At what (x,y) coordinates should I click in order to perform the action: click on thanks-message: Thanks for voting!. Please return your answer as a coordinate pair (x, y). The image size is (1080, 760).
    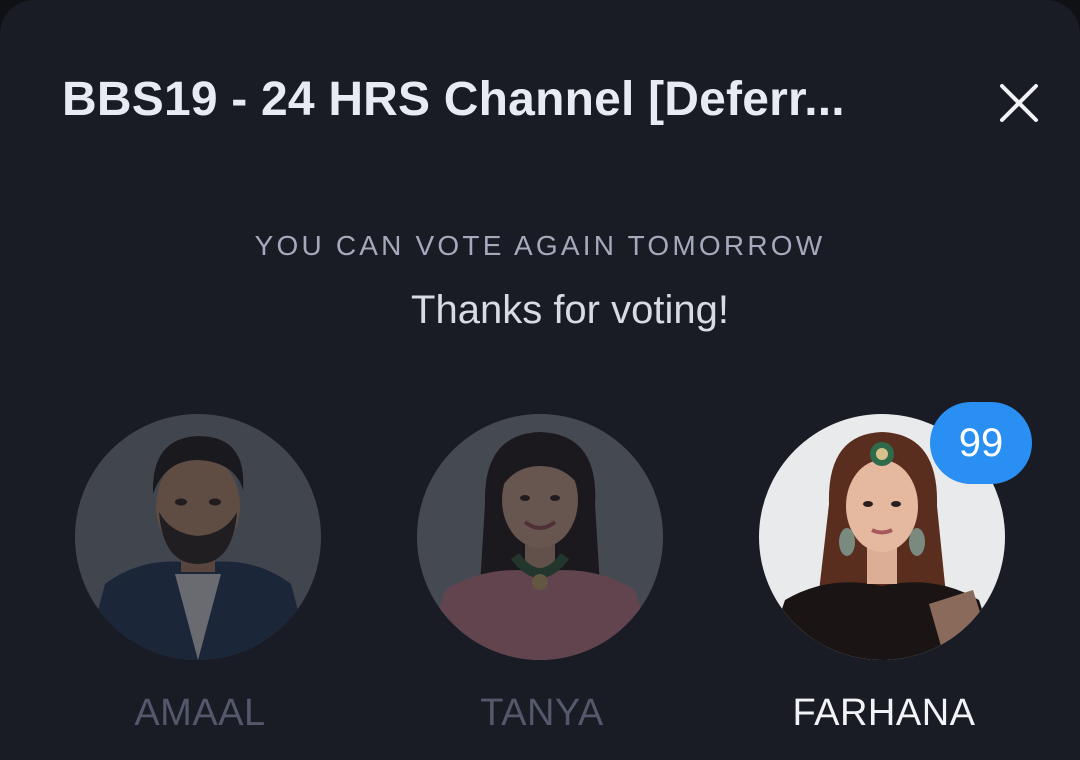
    Looking at the image, I should click on (570, 310).